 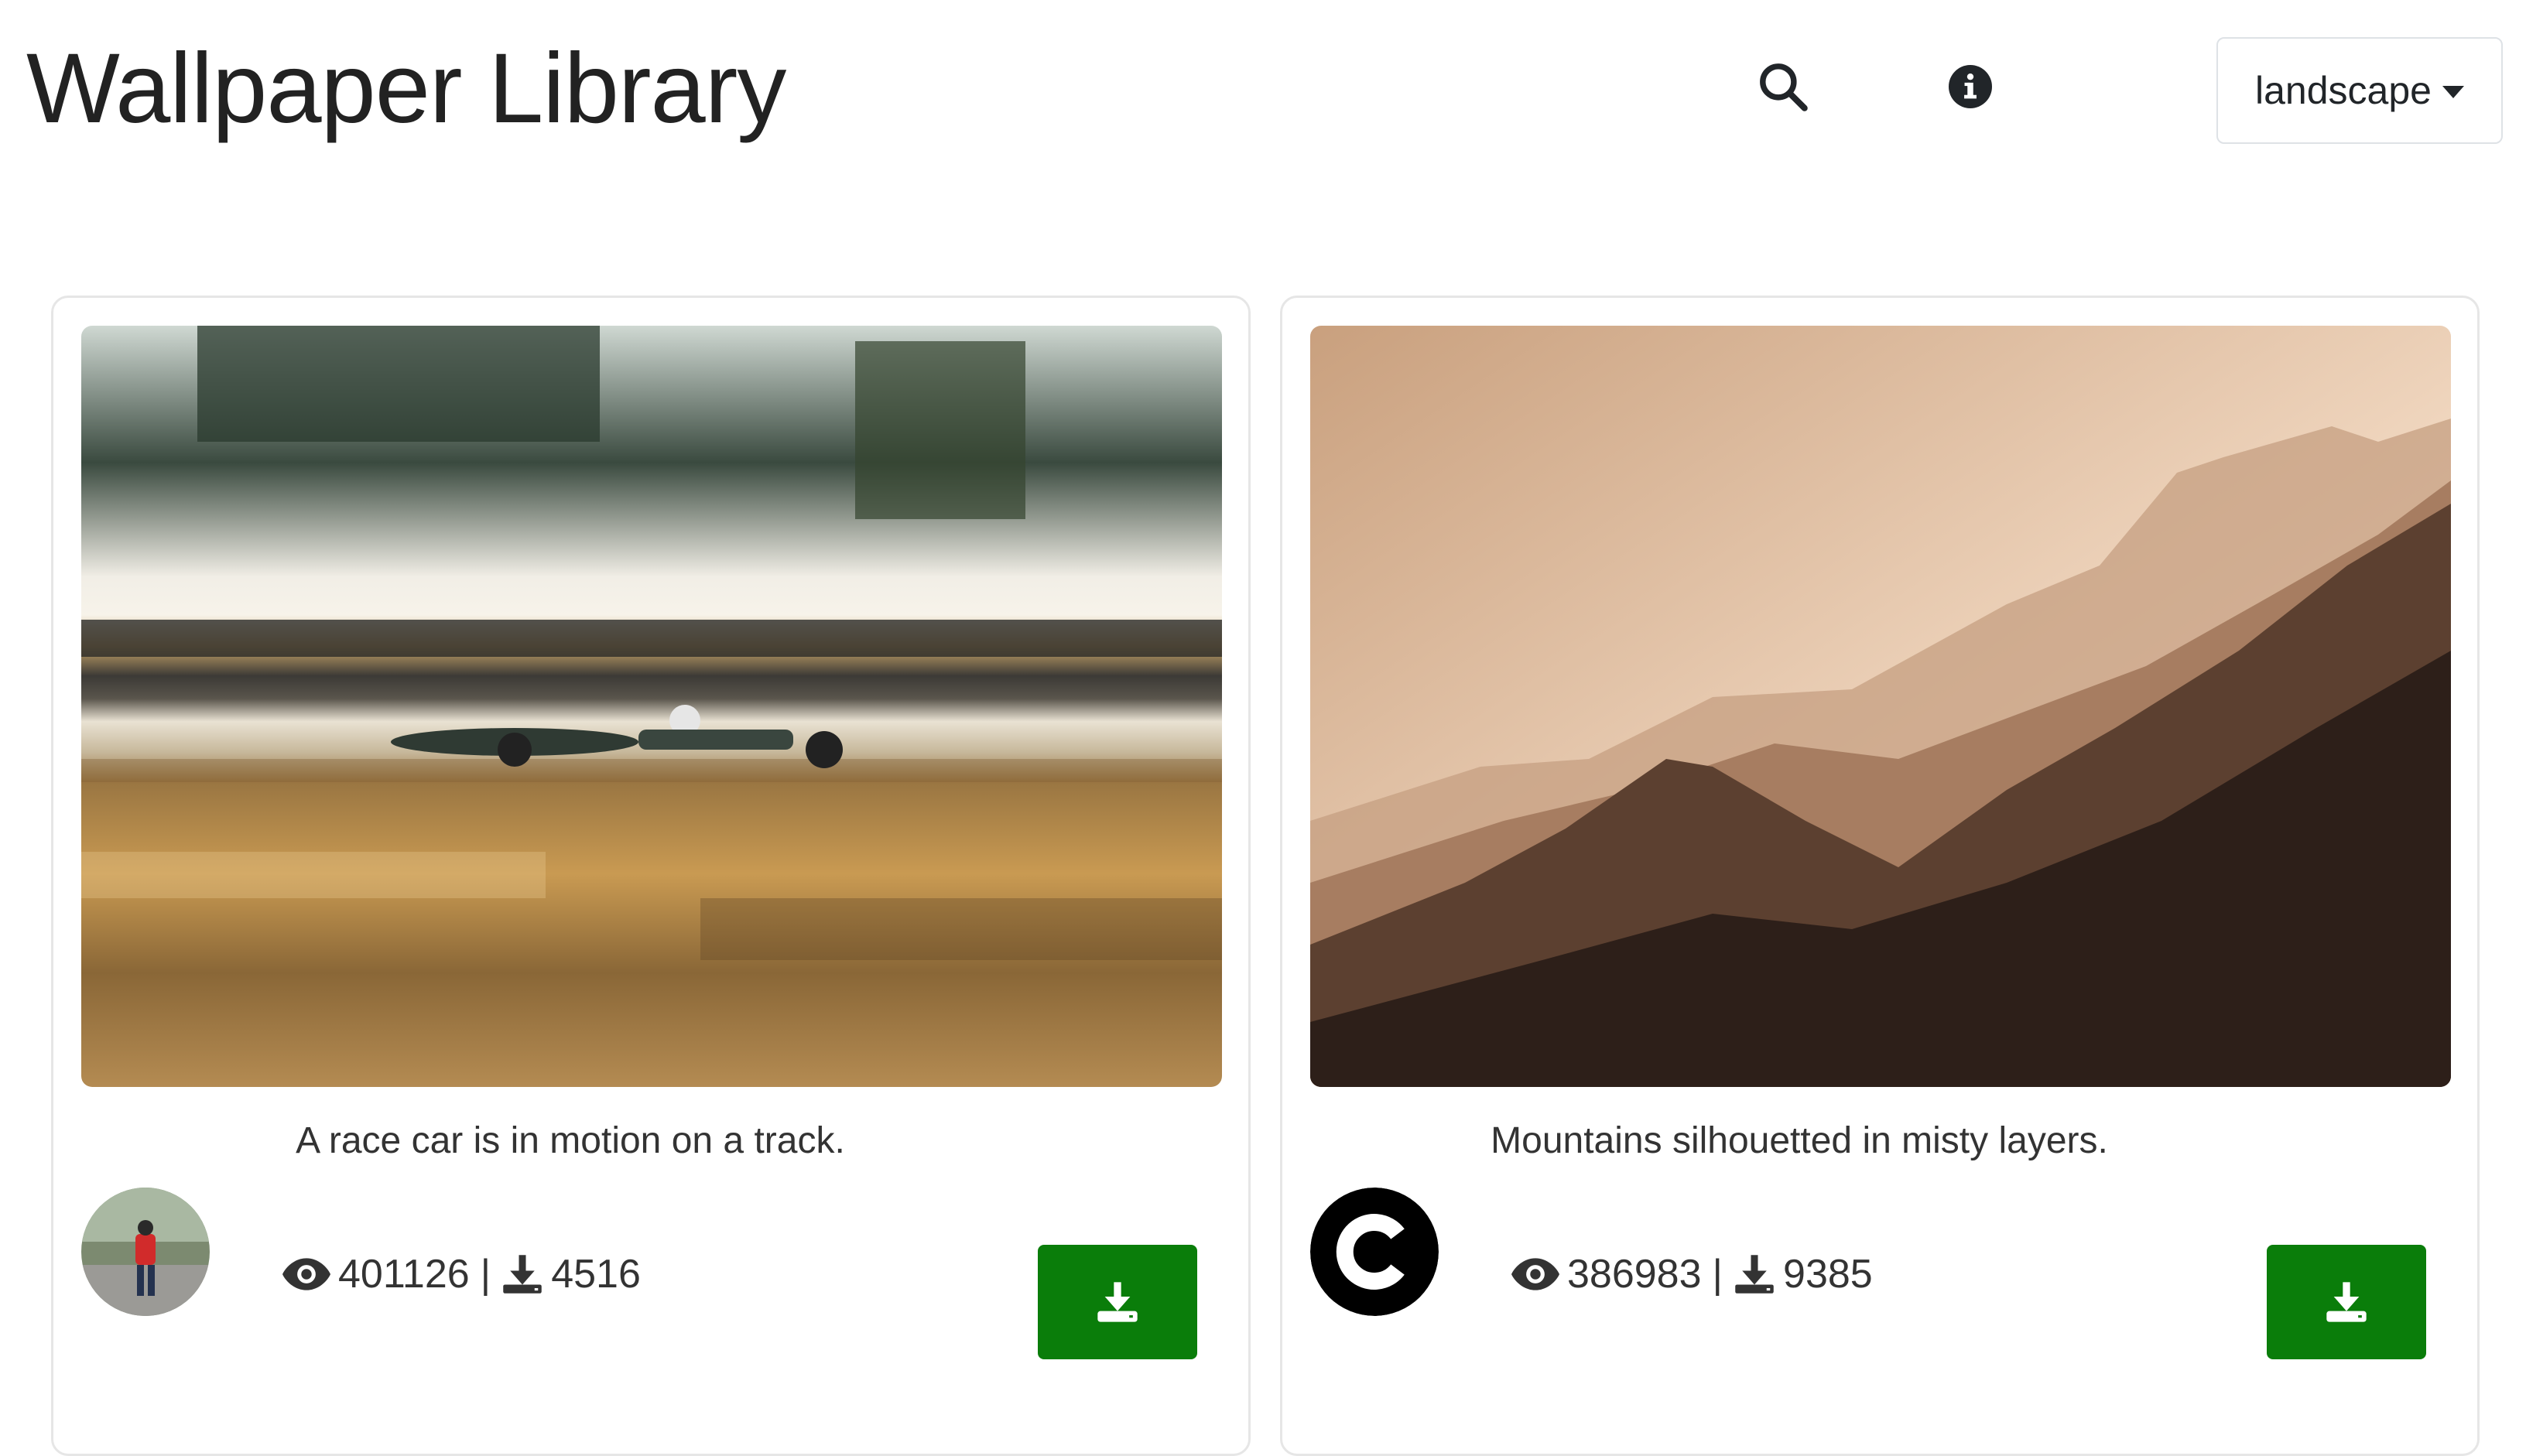 I want to click on page-title: Wallpaper Library, so click(x=406, y=88).